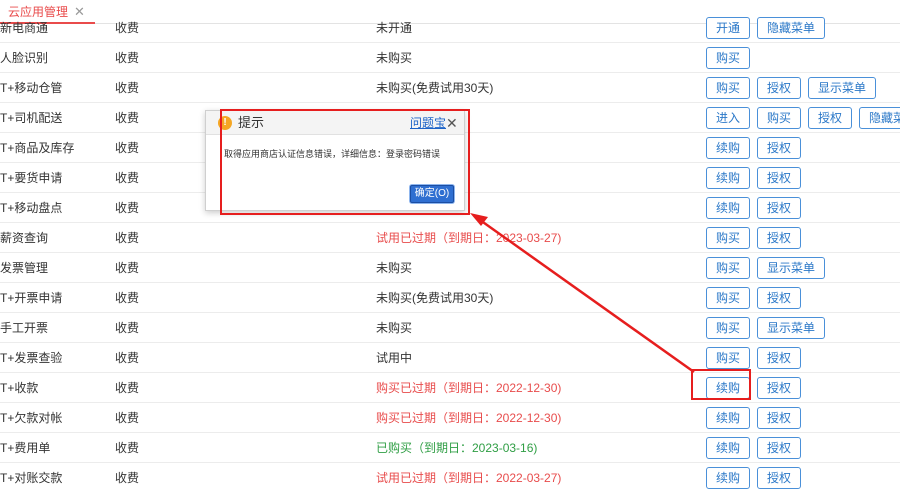 This screenshot has height=489, width=900. What do you see at coordinates (24, 238) in the screenshot?
I see `app-name: 薪资查询` at bounding box center [24, 238].